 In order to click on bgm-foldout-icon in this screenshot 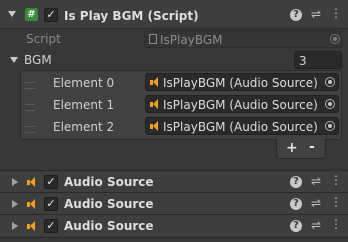, I will do `click(14, 60)`.